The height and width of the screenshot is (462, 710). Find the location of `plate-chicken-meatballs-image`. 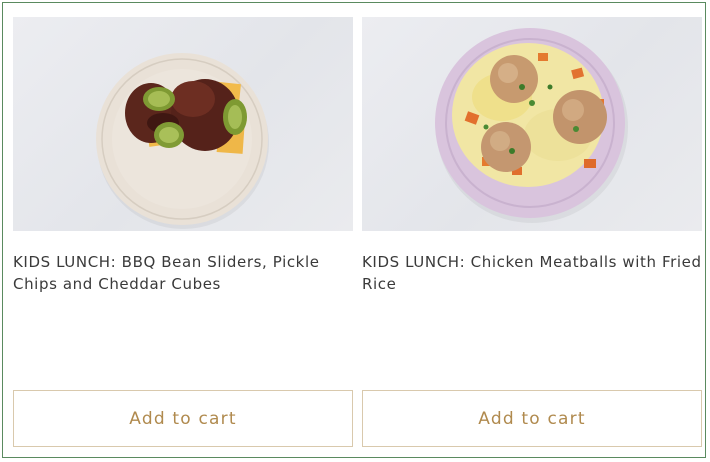

plate-chicken-meatballs-image is located at coordinates (531, 125).